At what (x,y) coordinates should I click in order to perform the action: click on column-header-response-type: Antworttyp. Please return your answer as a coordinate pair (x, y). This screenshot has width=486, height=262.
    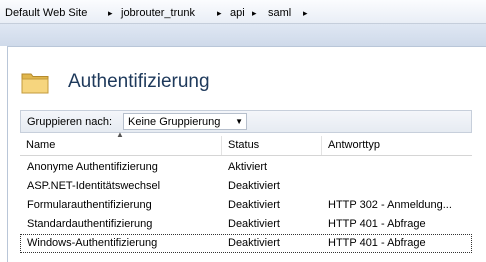
    Looking at the image, I should click on (396, 145).